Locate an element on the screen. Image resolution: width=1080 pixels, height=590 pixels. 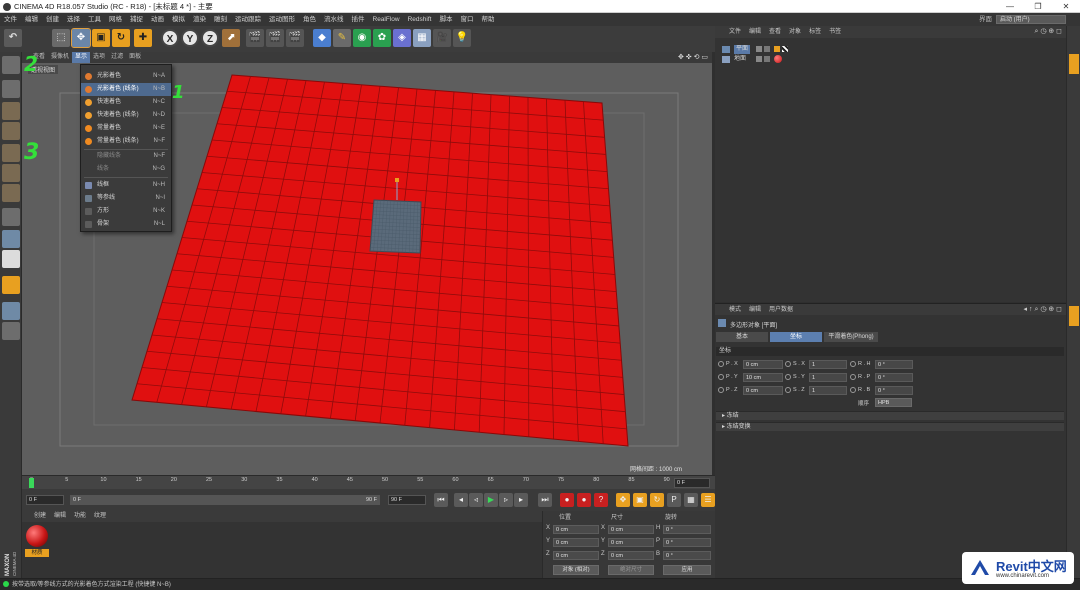
material-menu-create: 创建 is located at coordinates (40, 516).